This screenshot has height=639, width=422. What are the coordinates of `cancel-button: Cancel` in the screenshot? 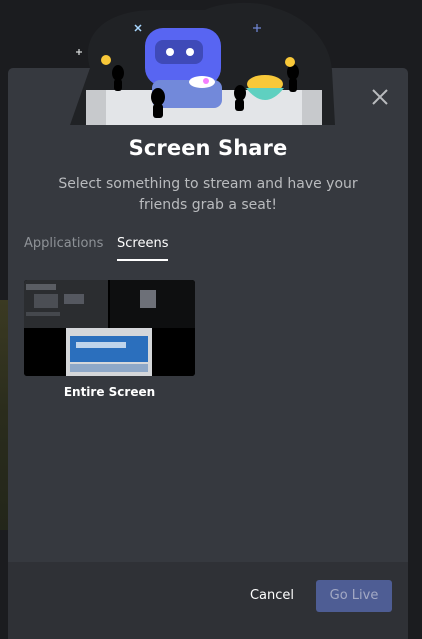 It's located at (272, 596).